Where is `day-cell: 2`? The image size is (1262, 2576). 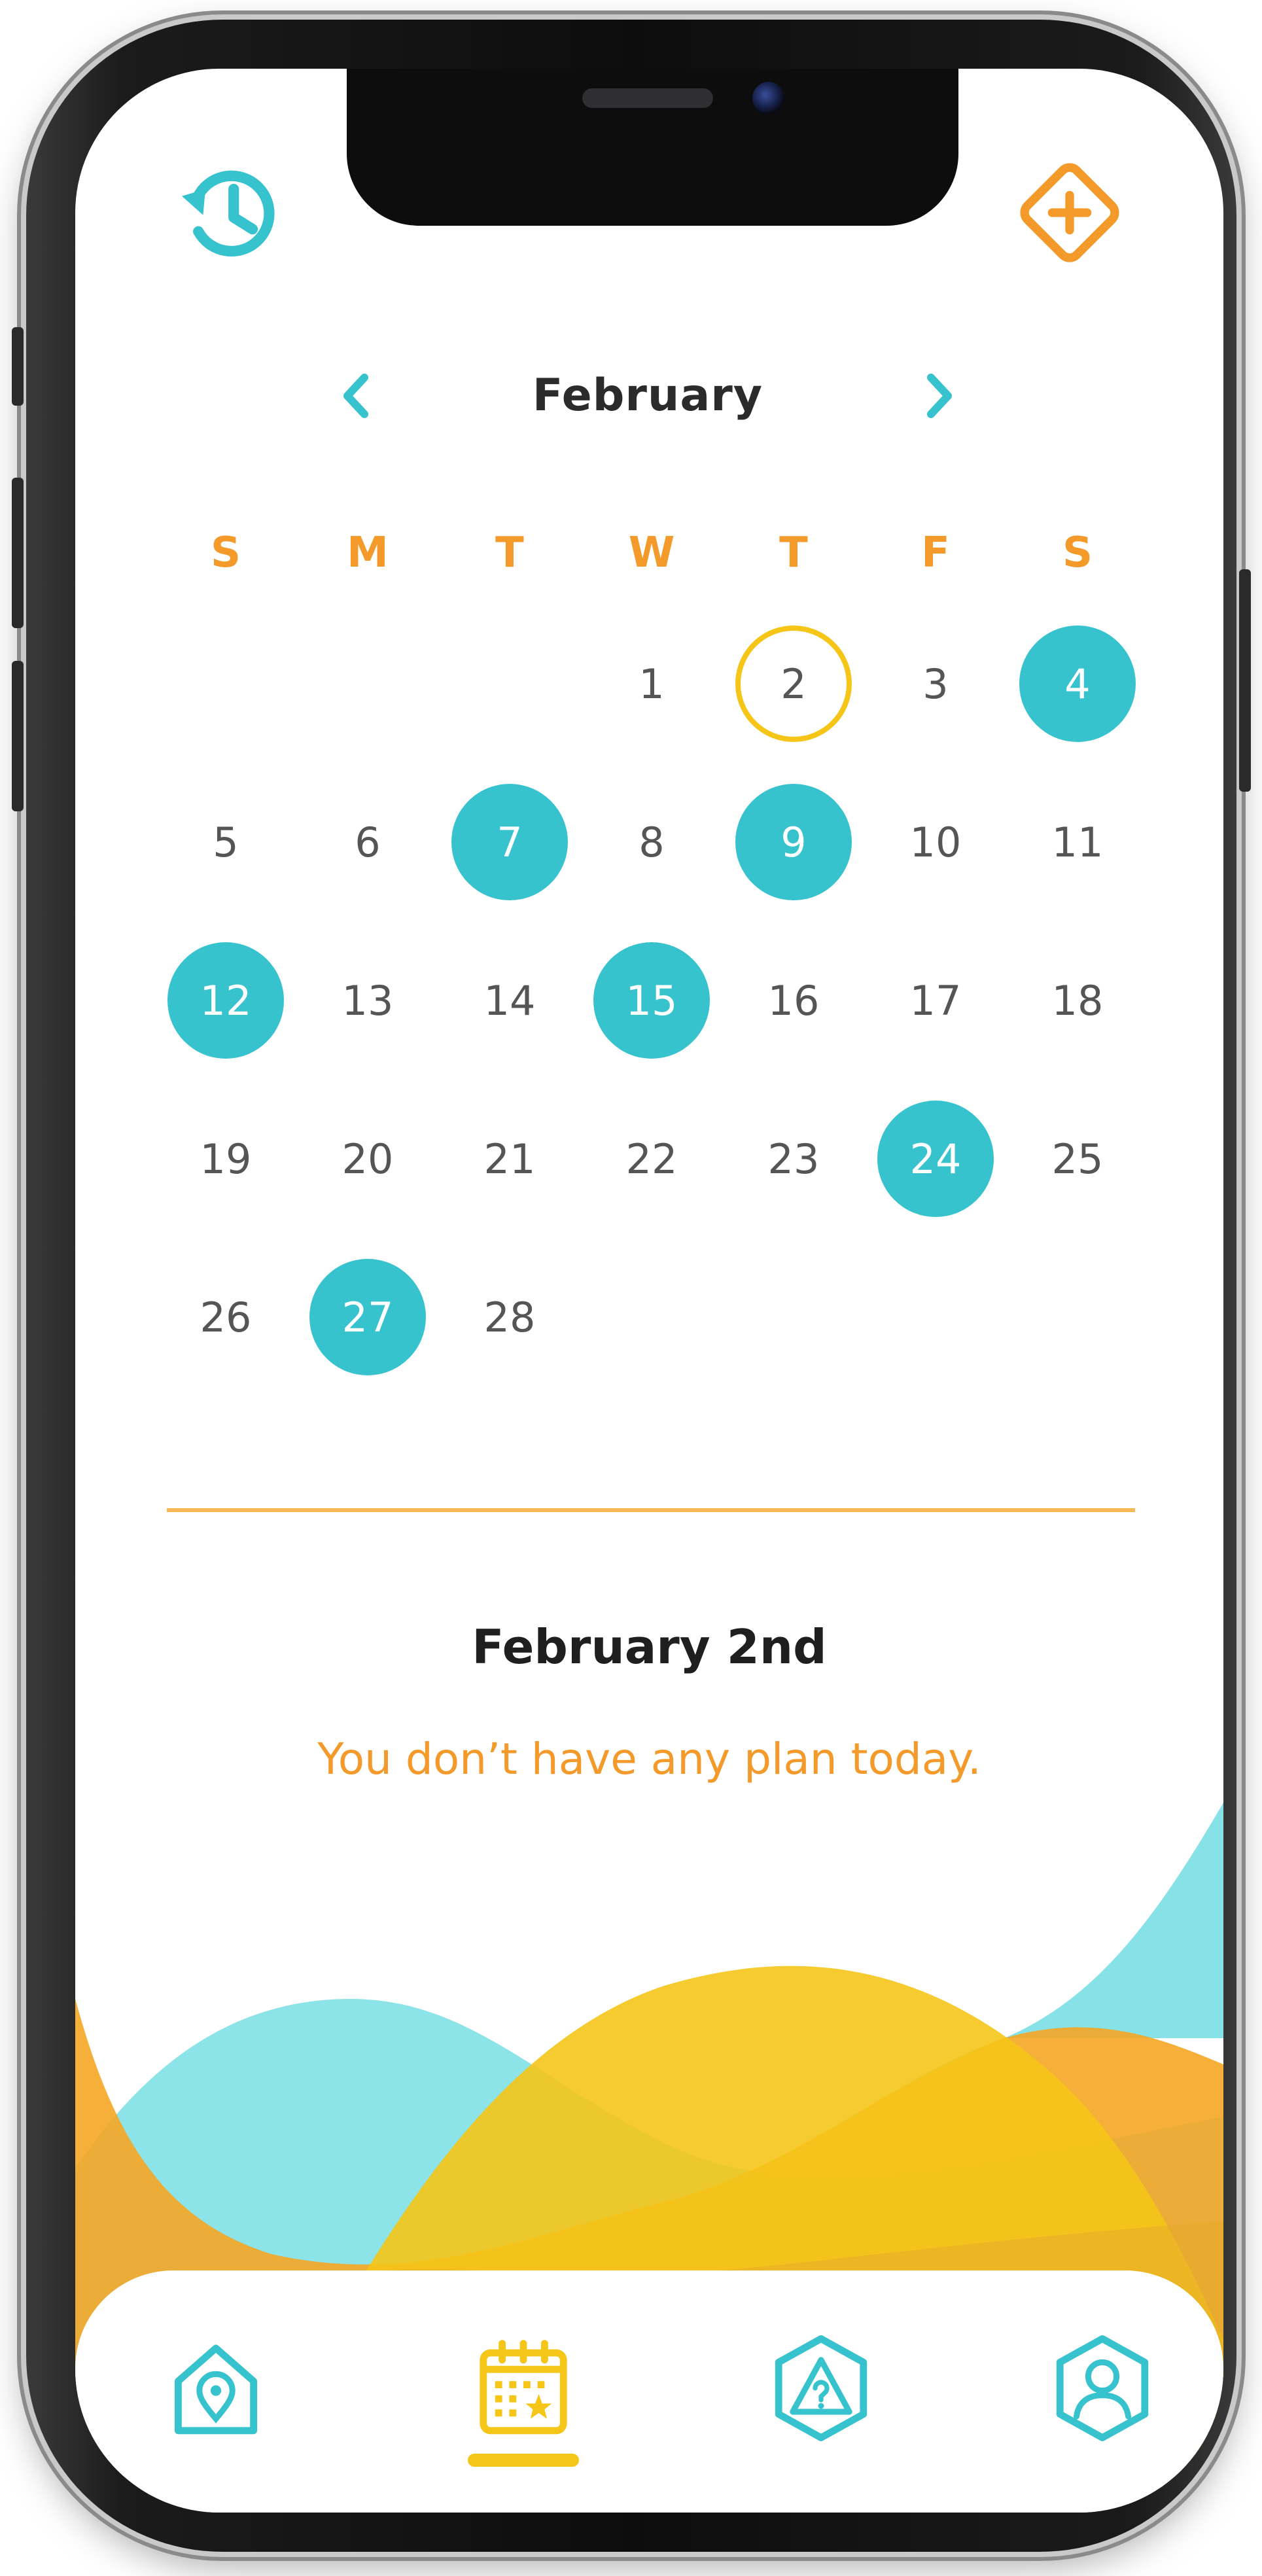 day-cell: 2 is located at coordinates (793, 683).